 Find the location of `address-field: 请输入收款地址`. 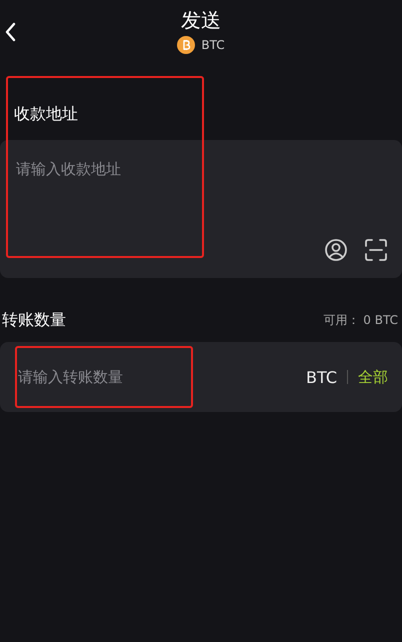

address-field: 请输入收款地址 is located at coordinates (166, 190).